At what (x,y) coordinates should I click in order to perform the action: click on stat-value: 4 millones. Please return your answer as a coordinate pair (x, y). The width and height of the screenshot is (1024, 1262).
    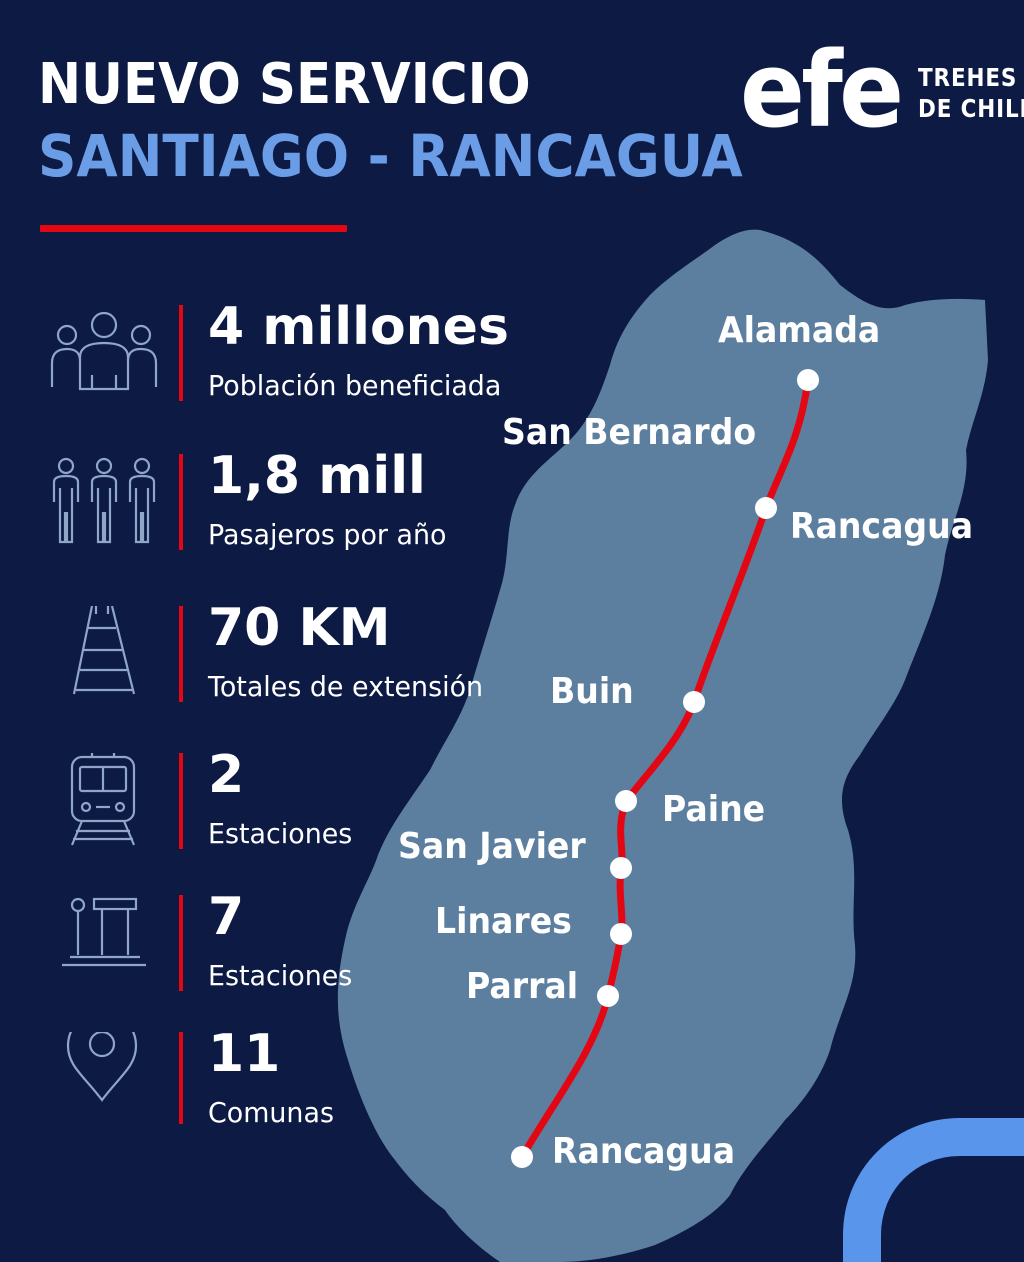
    Looking at the image, I should click on (358, 327).